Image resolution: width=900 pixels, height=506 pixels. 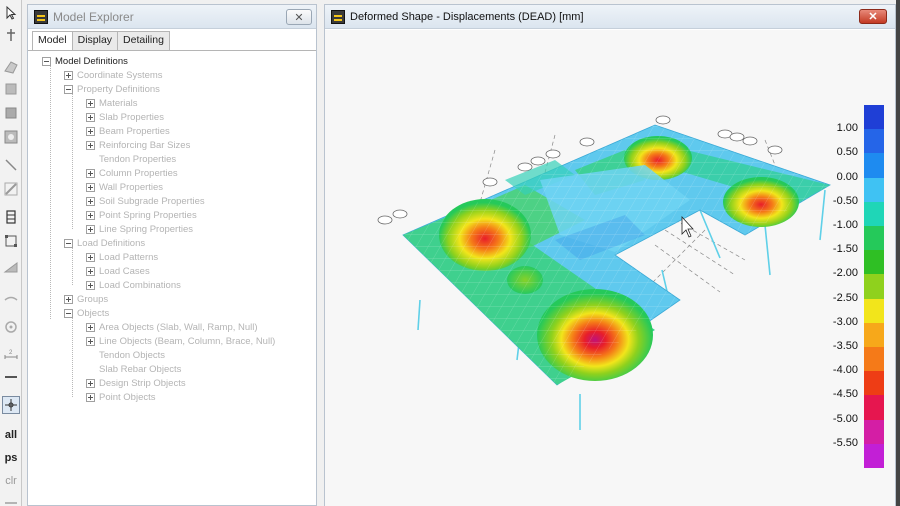 What do you see at coordinates (11, 89) in the screenshot?
I see `draw-rectangle-icon` at bounding box center [11, 89].